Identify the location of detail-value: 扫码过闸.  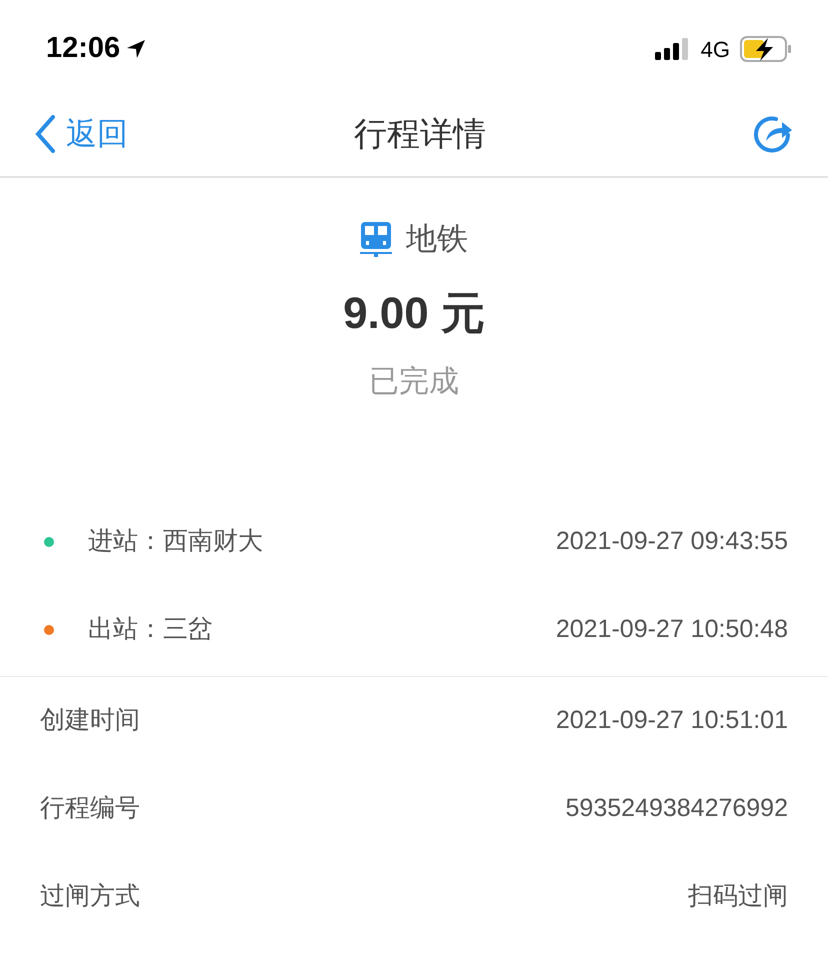
(738, 896).